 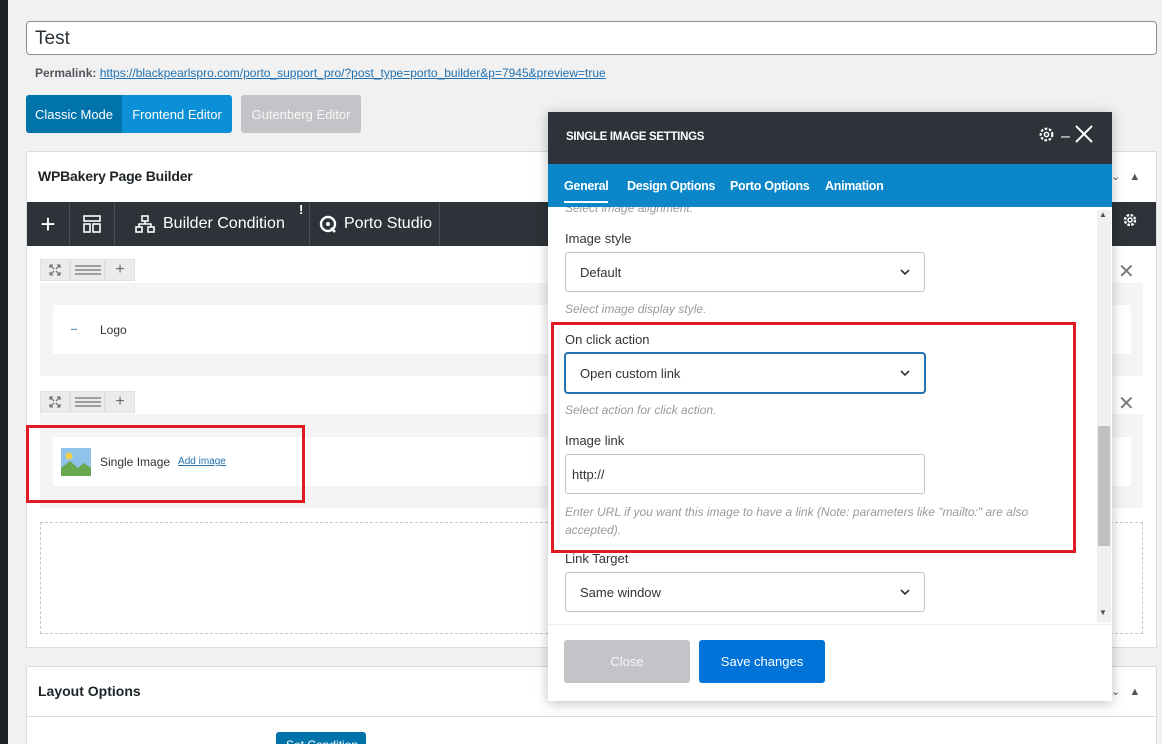 What do you see at coordinates (74, 114) in the screenshot?
I see `classic-mode-button: Classic Mode` at bounding box center [74, 114].